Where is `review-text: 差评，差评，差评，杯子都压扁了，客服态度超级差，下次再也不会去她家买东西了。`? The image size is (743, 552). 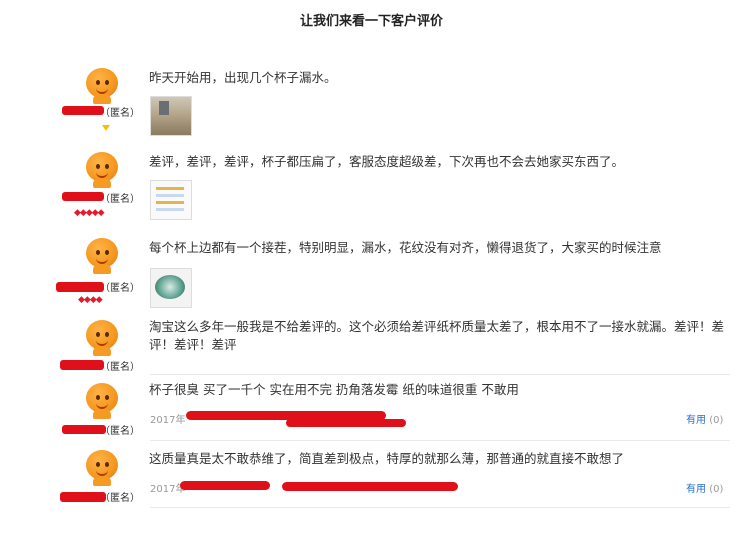 review-text: 差评，差评，差评，杯子都压扁了，客服态度超级差，下次再也不会去她家买东西了。 is located at coordinates (387, 161).